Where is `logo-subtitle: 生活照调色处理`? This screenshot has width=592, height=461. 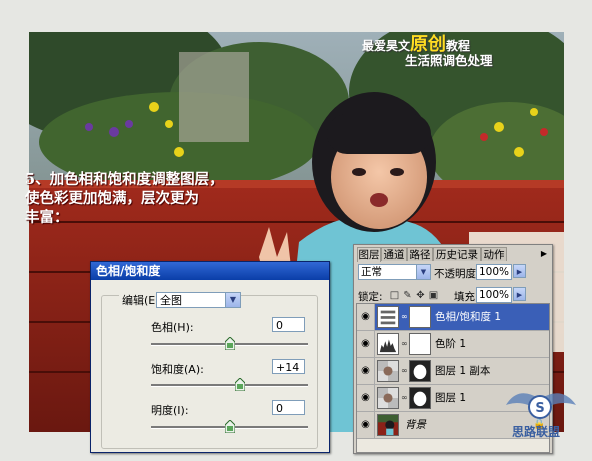 logo-subtitle: 生活照调色处理 is located at coordinates (449, 60).